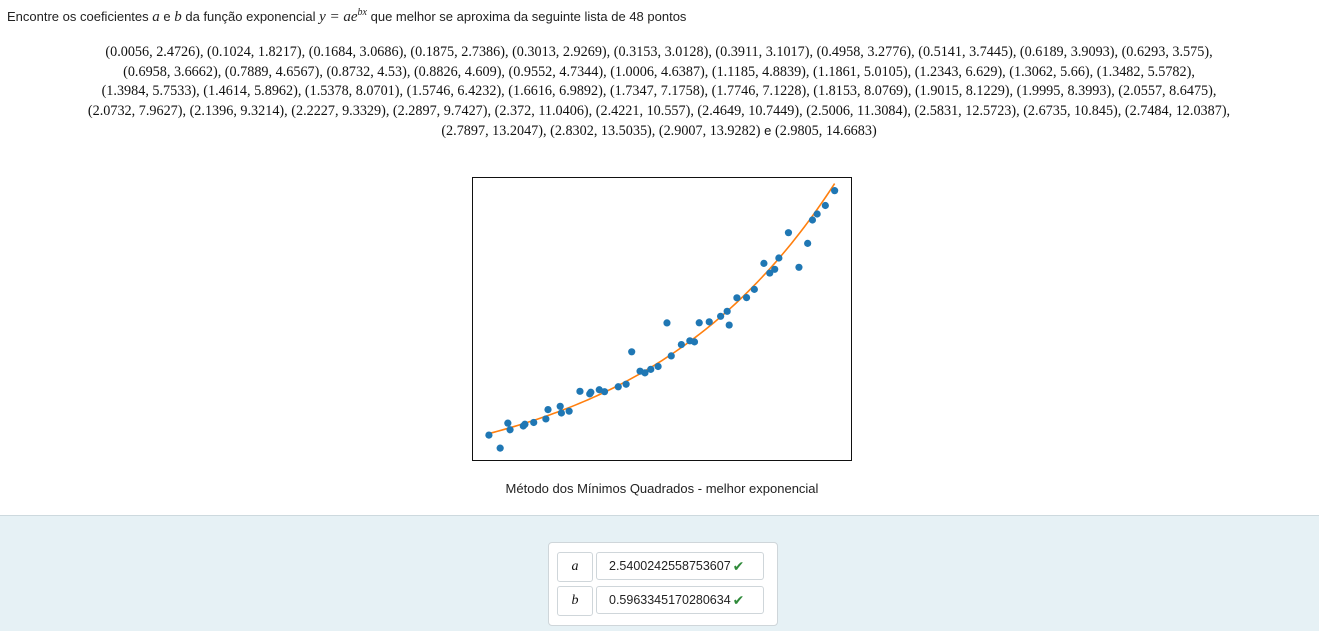  I want to click on point-text: (0.9552, 4.7344), so click(556, 71).